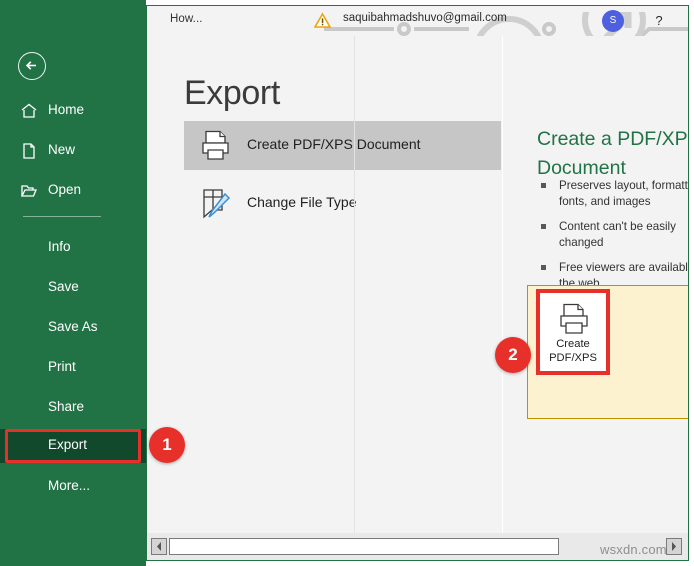  I want to click on watermark: wsxdn.com, so click(633, 549).